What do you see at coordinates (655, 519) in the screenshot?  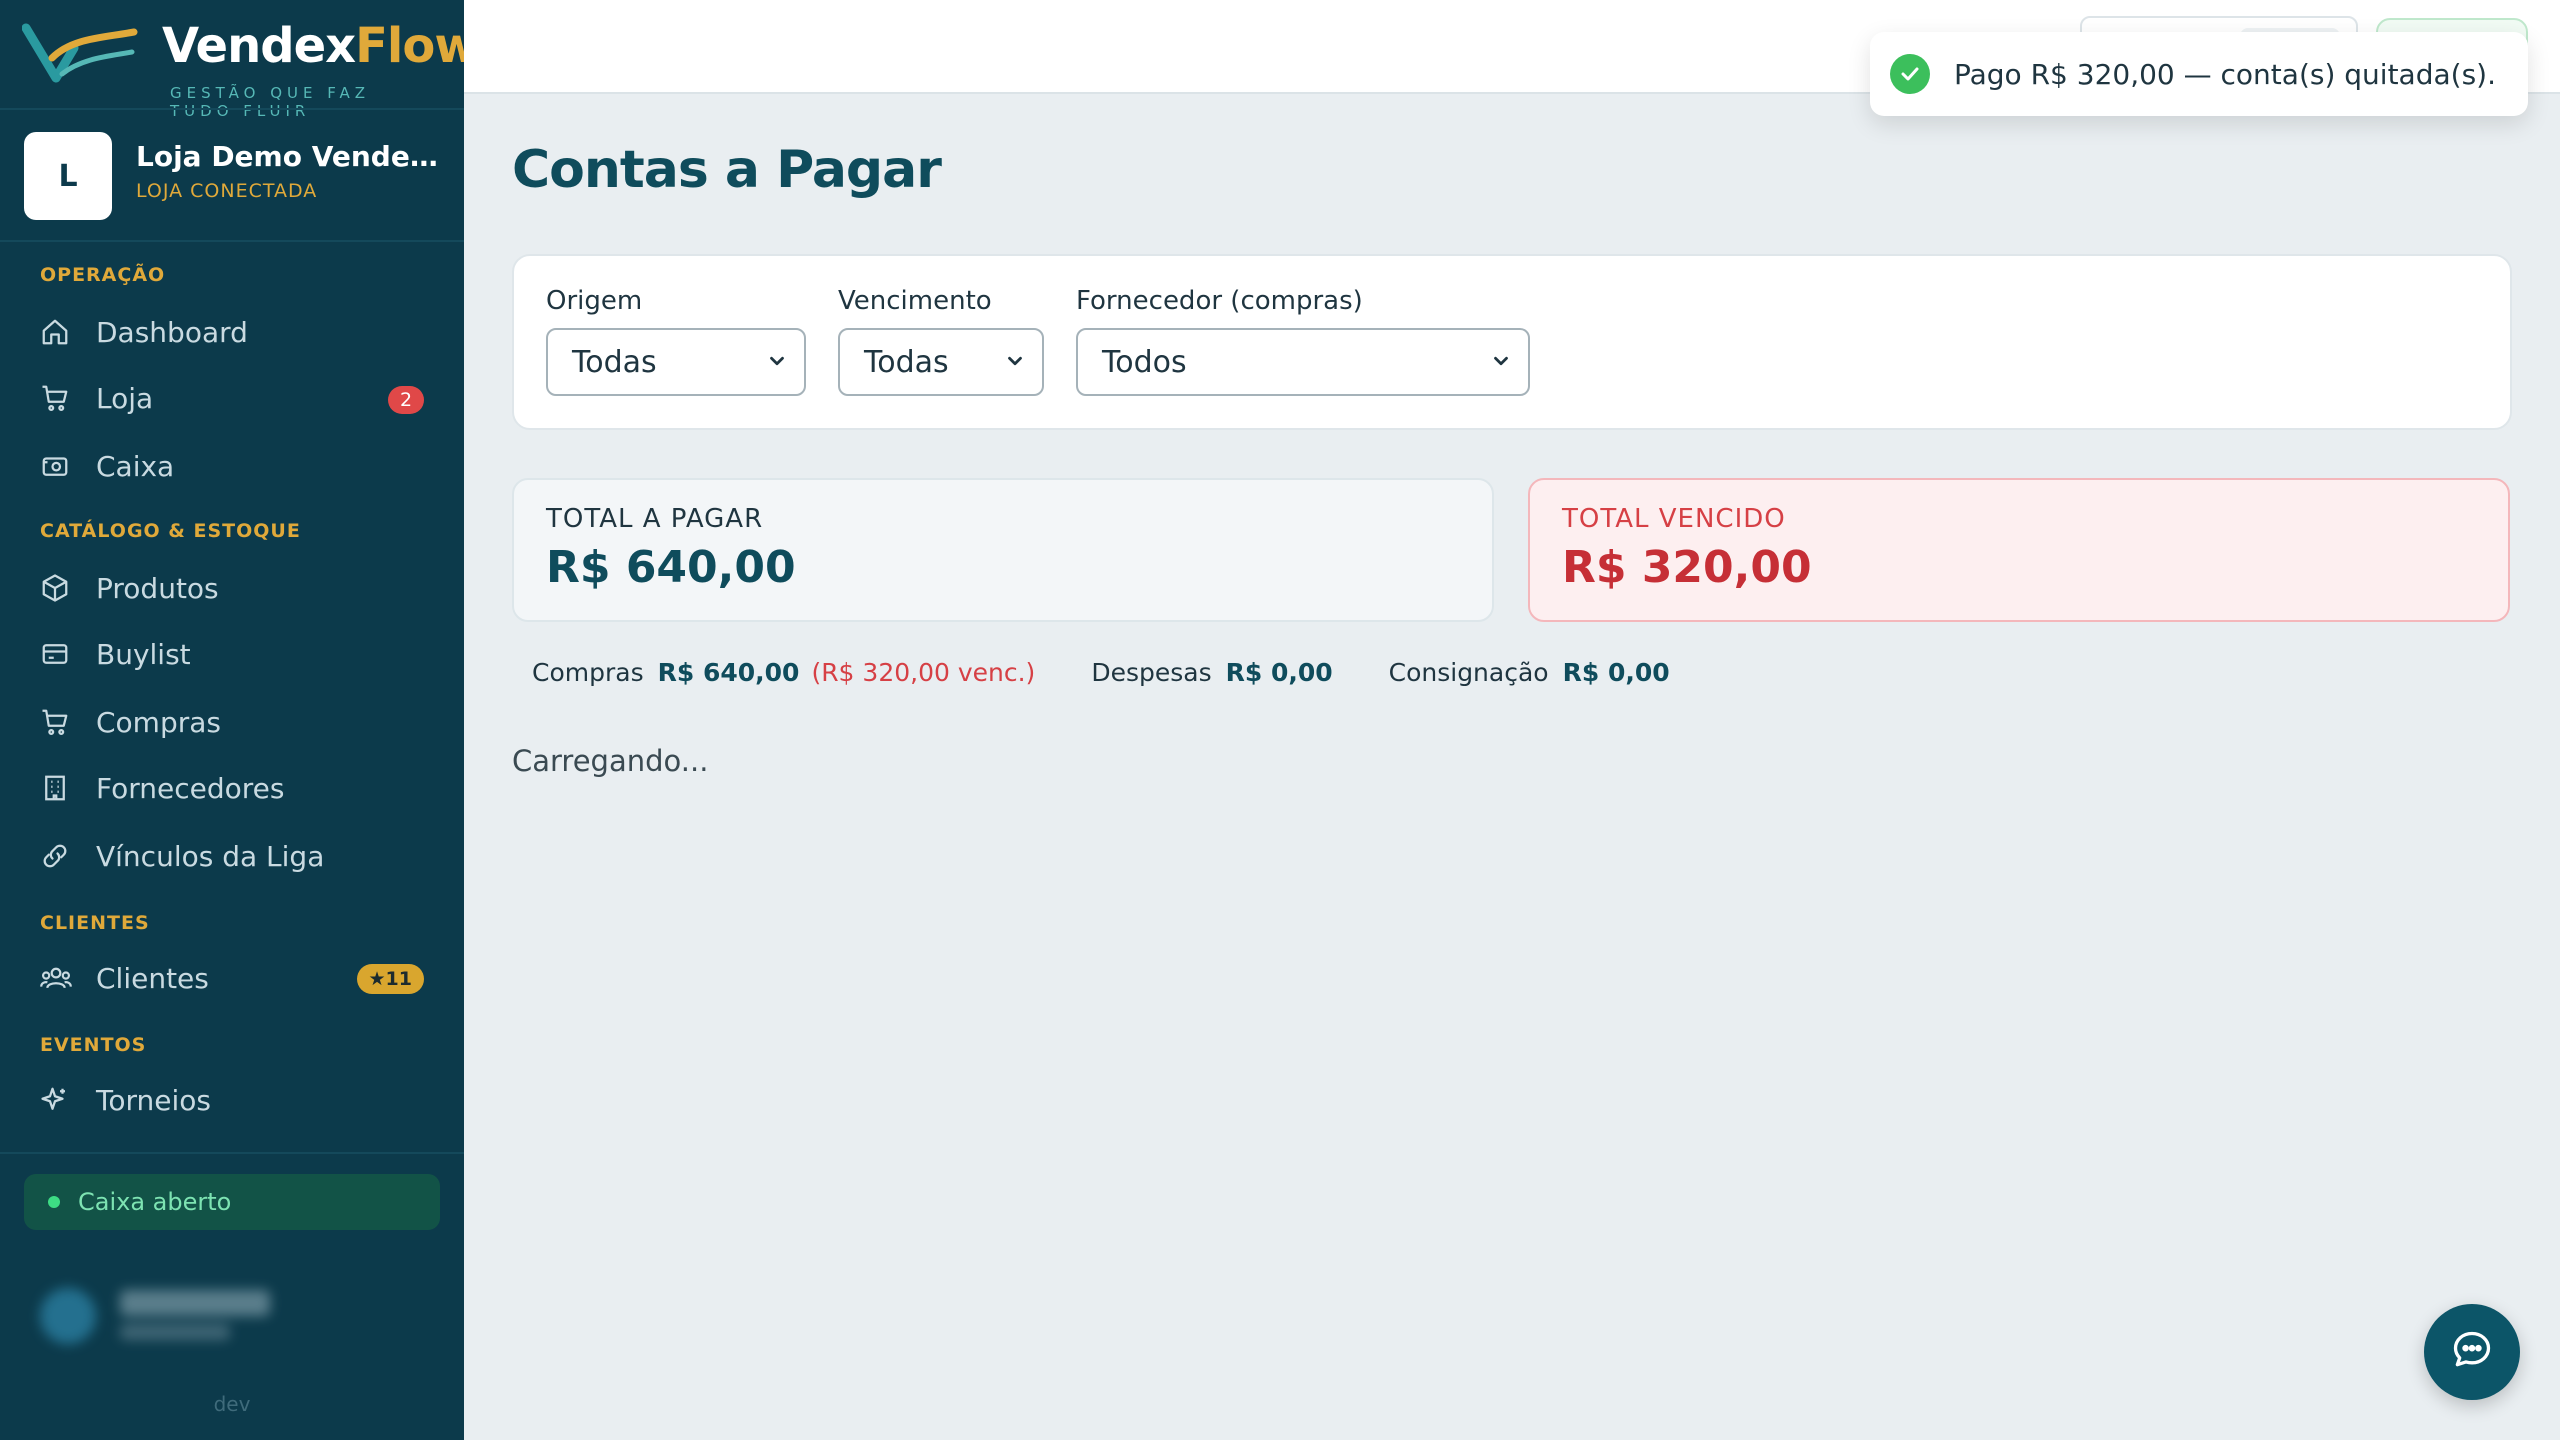 I see `summary-label: TOTAL A PAGAR` at bounding box center [655, 519].